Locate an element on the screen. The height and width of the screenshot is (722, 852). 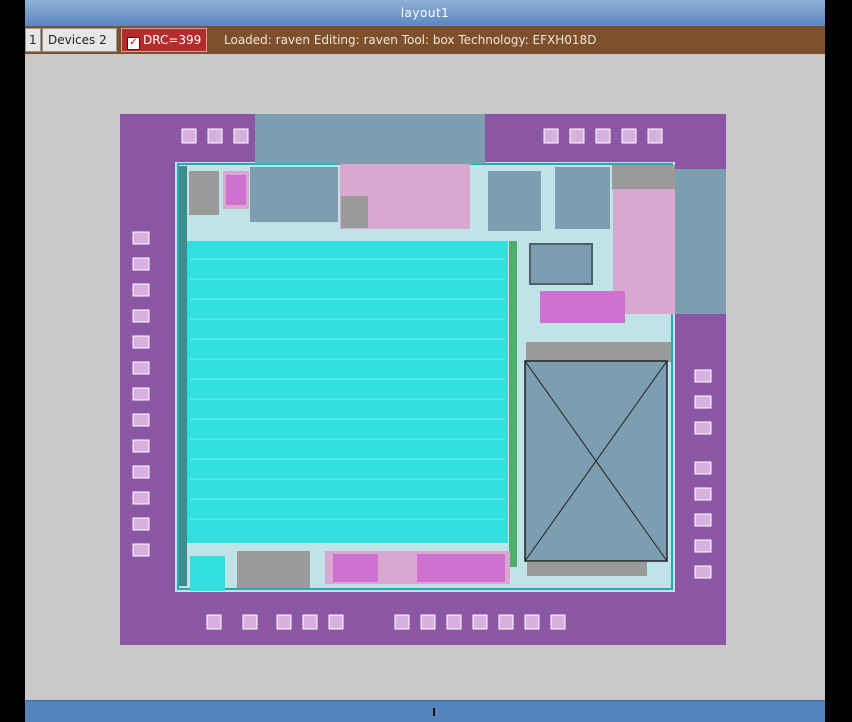
drc-checkbox-icon: ✓ is located at coordinates (133, 43).